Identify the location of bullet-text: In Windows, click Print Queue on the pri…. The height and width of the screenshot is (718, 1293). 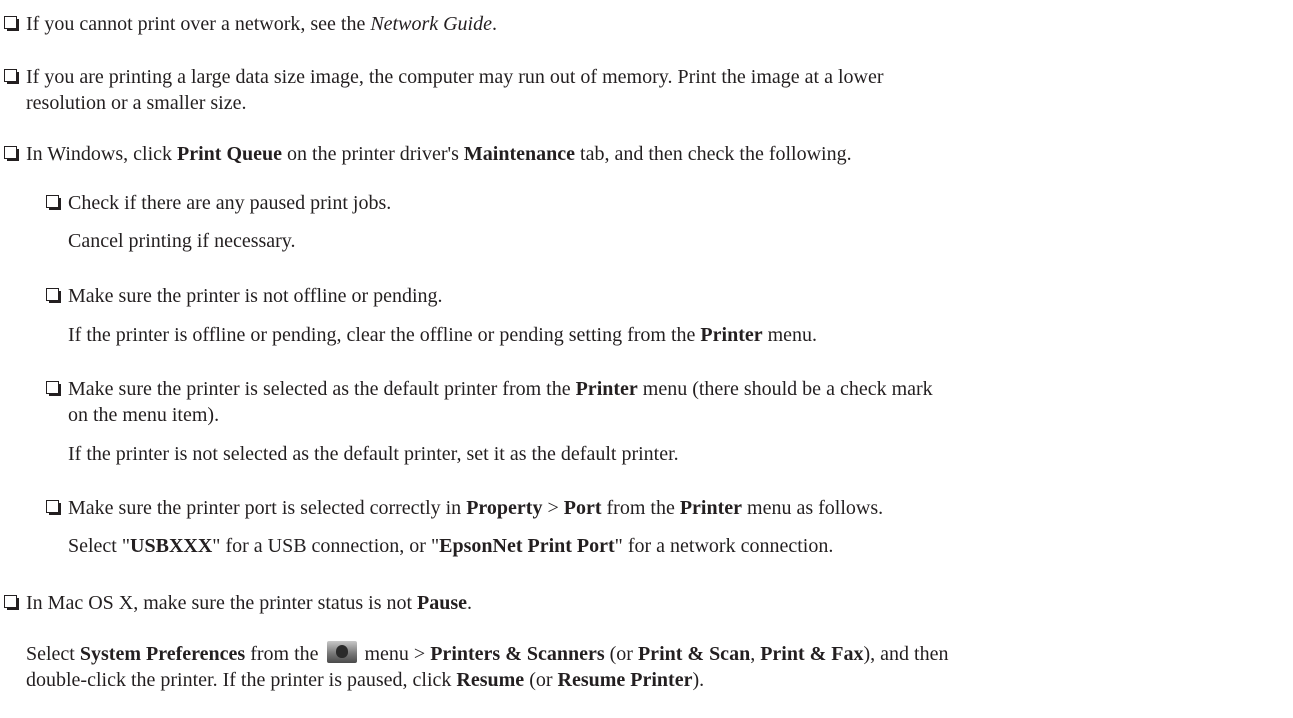
(439, 154).